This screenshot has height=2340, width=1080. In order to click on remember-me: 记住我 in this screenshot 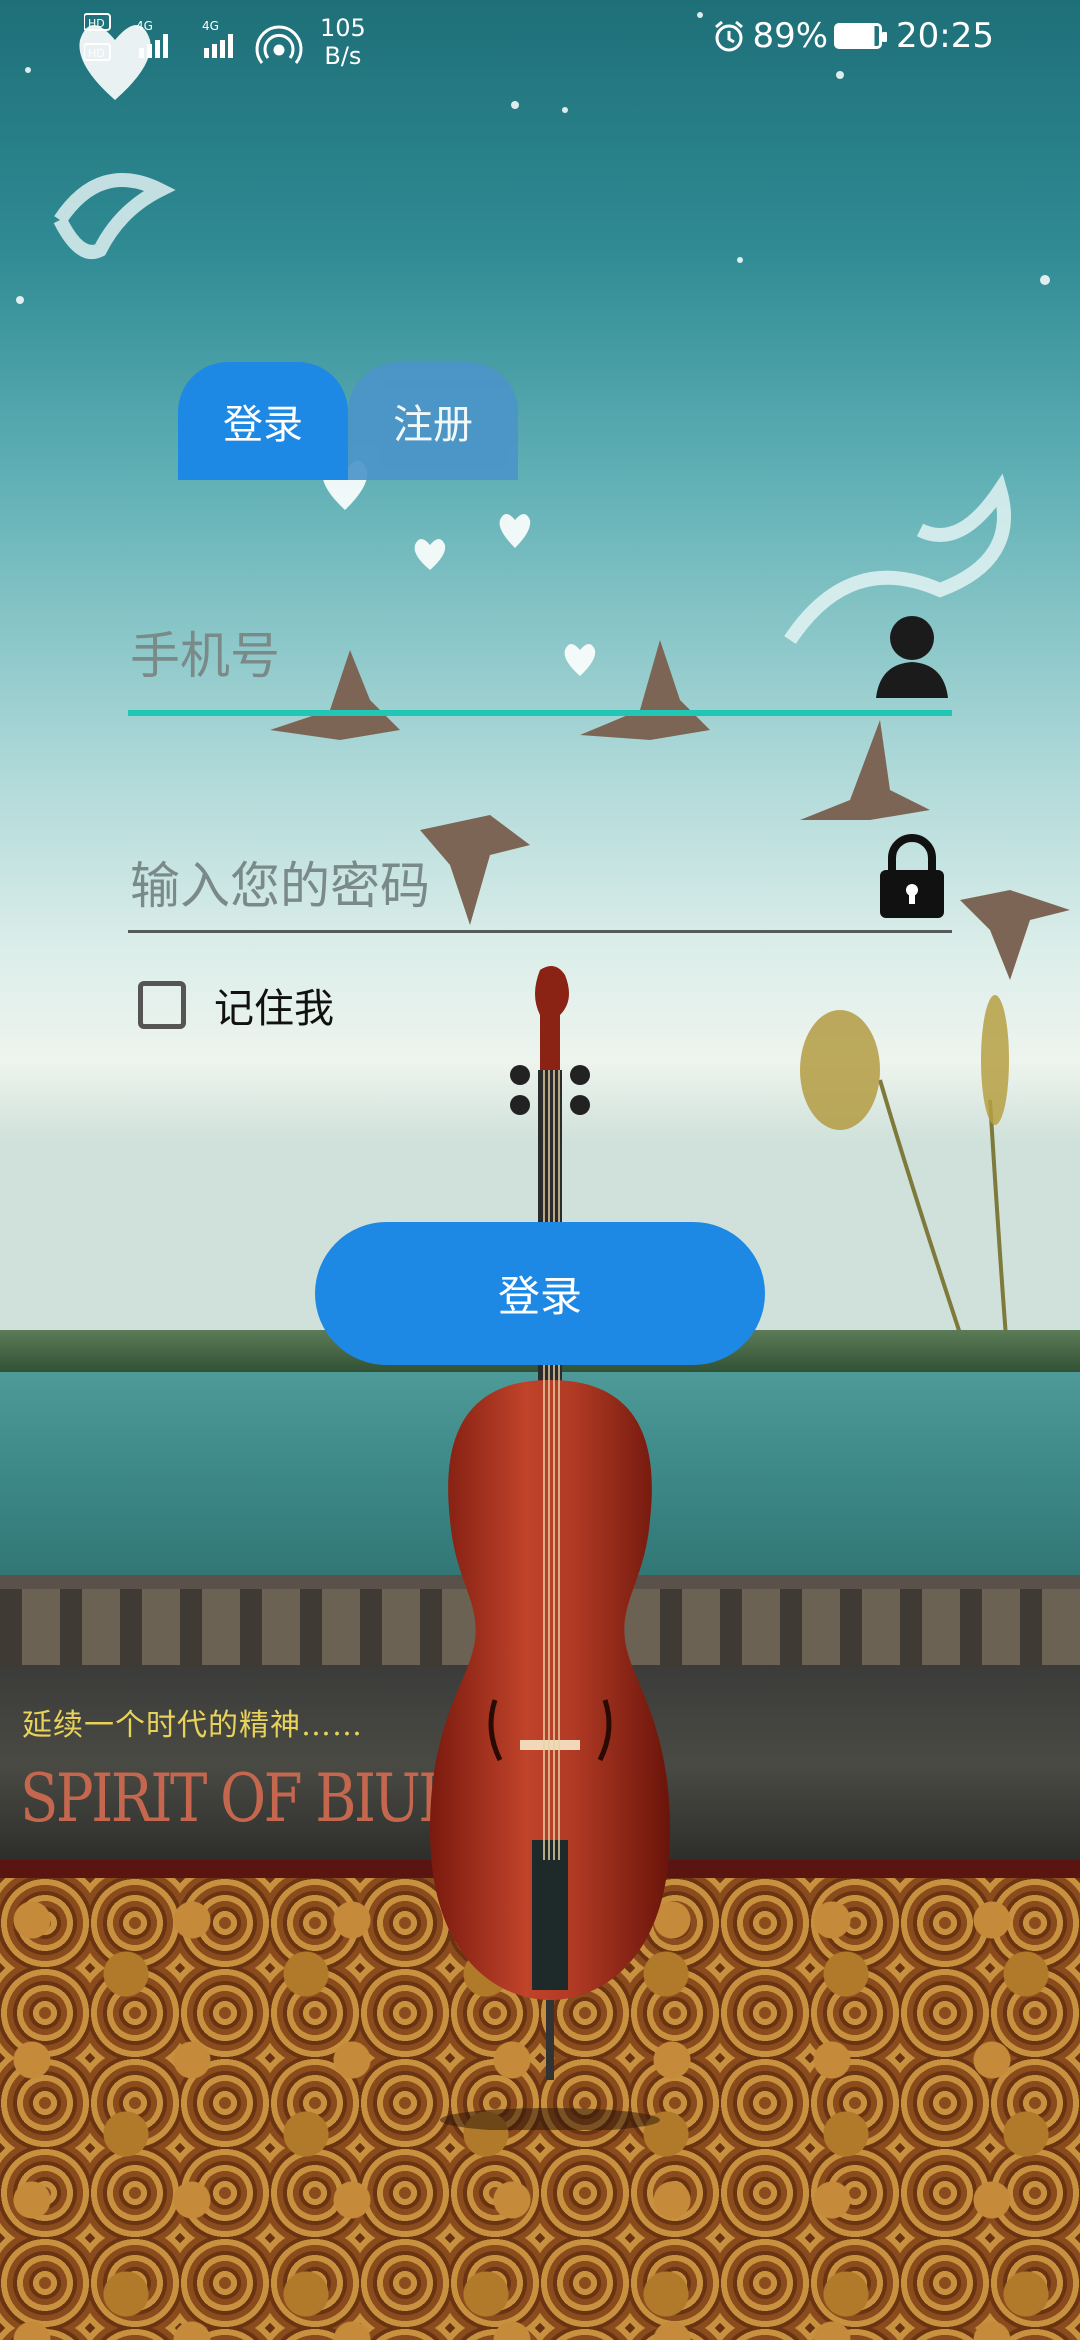, I will do `click(236, 1005)`.